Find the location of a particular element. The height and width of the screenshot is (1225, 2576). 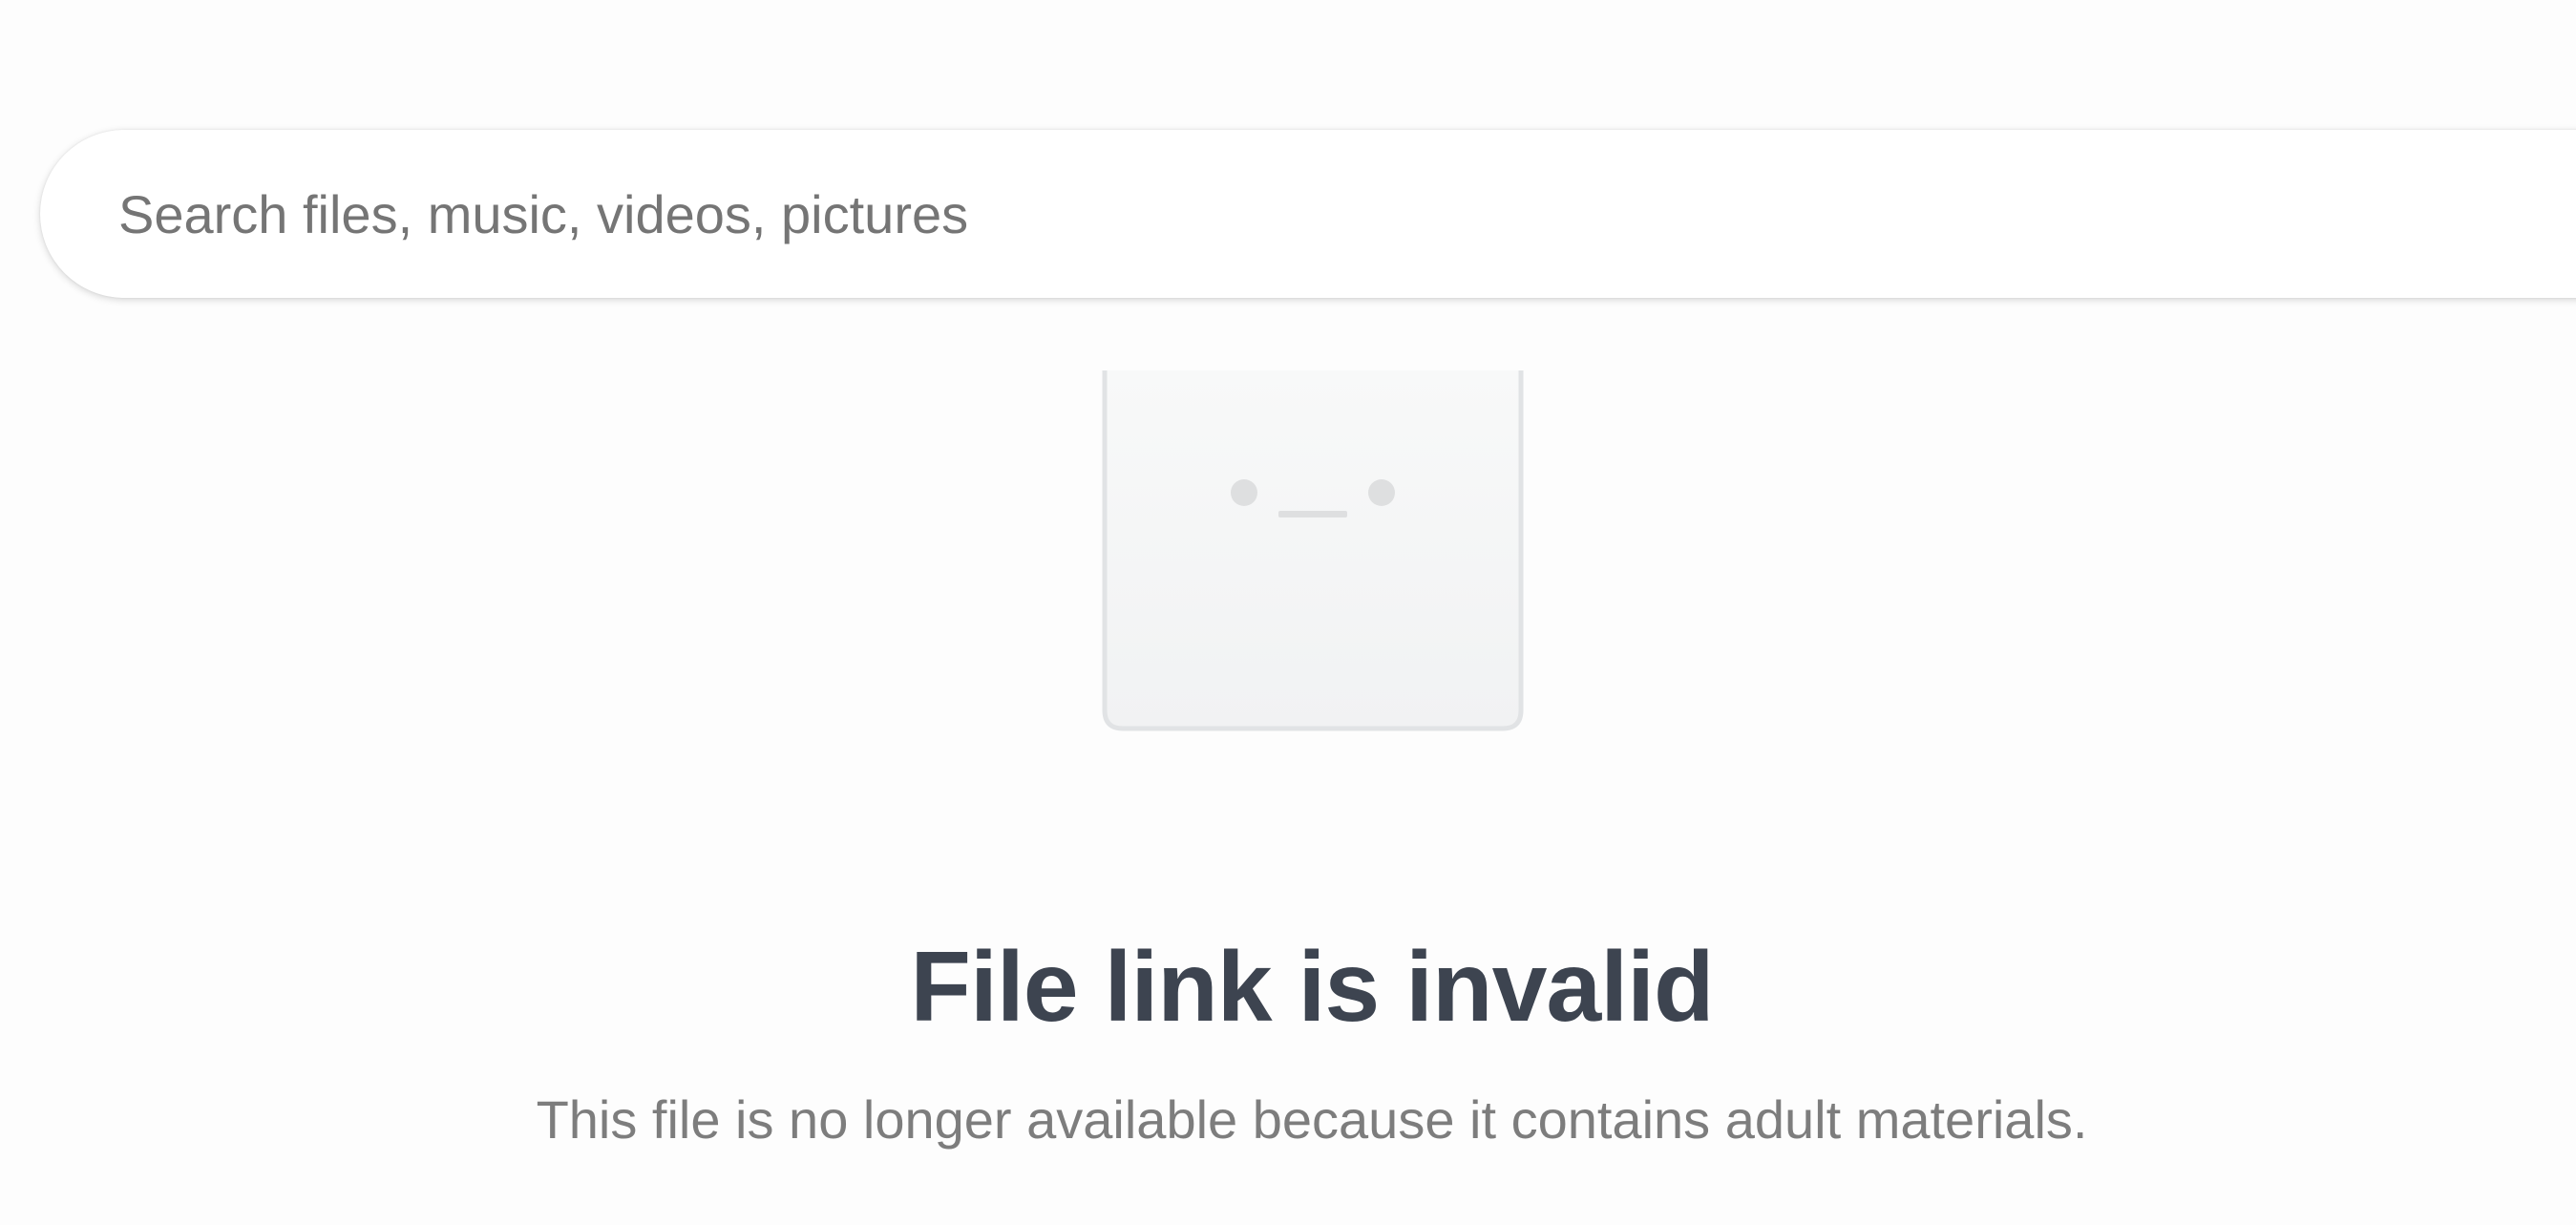

search-bar is located at coordinates (1308, 214).